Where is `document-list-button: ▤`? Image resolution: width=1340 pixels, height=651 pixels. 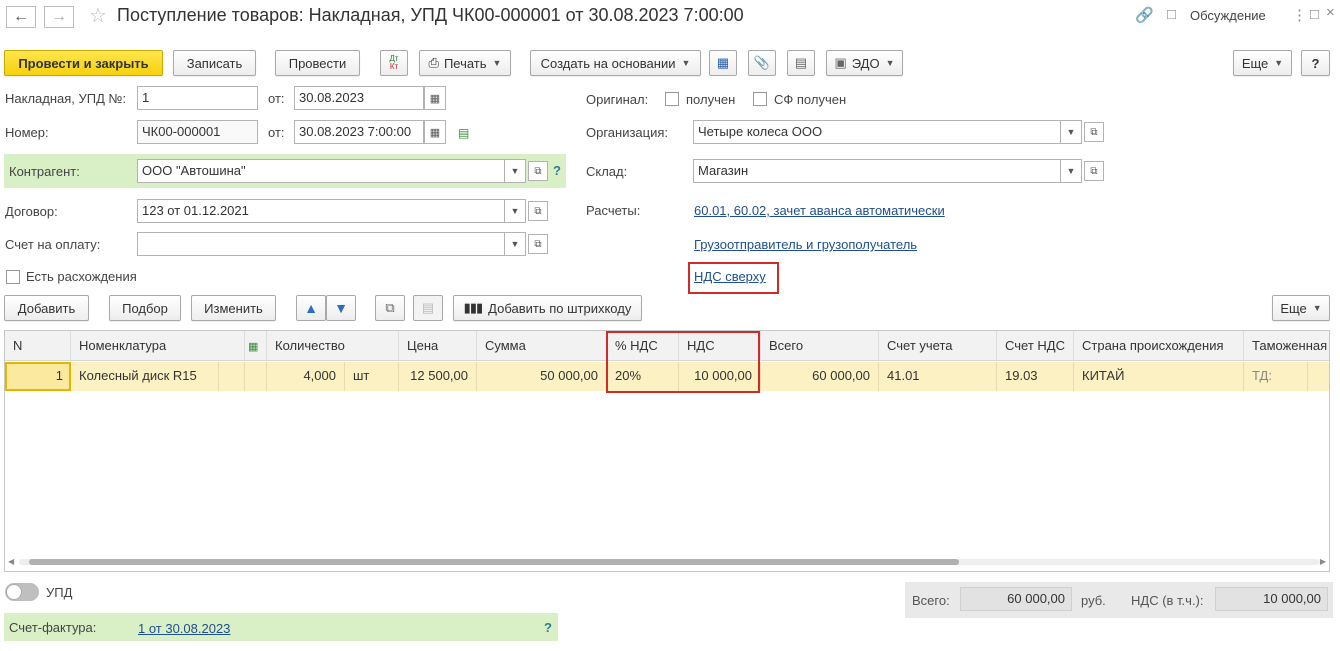
document-list-button: ▤ is located at coordinates (801, 63).